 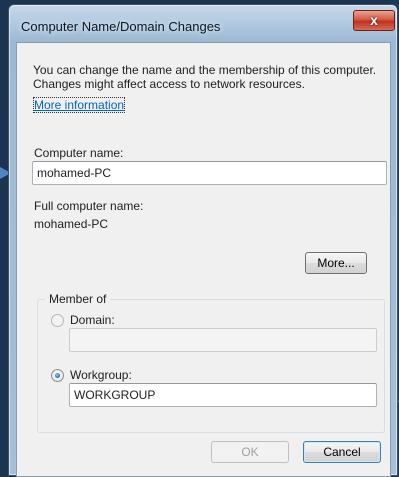 I want to click on radio-selected-dot-icon, so click(x=57, y=375).